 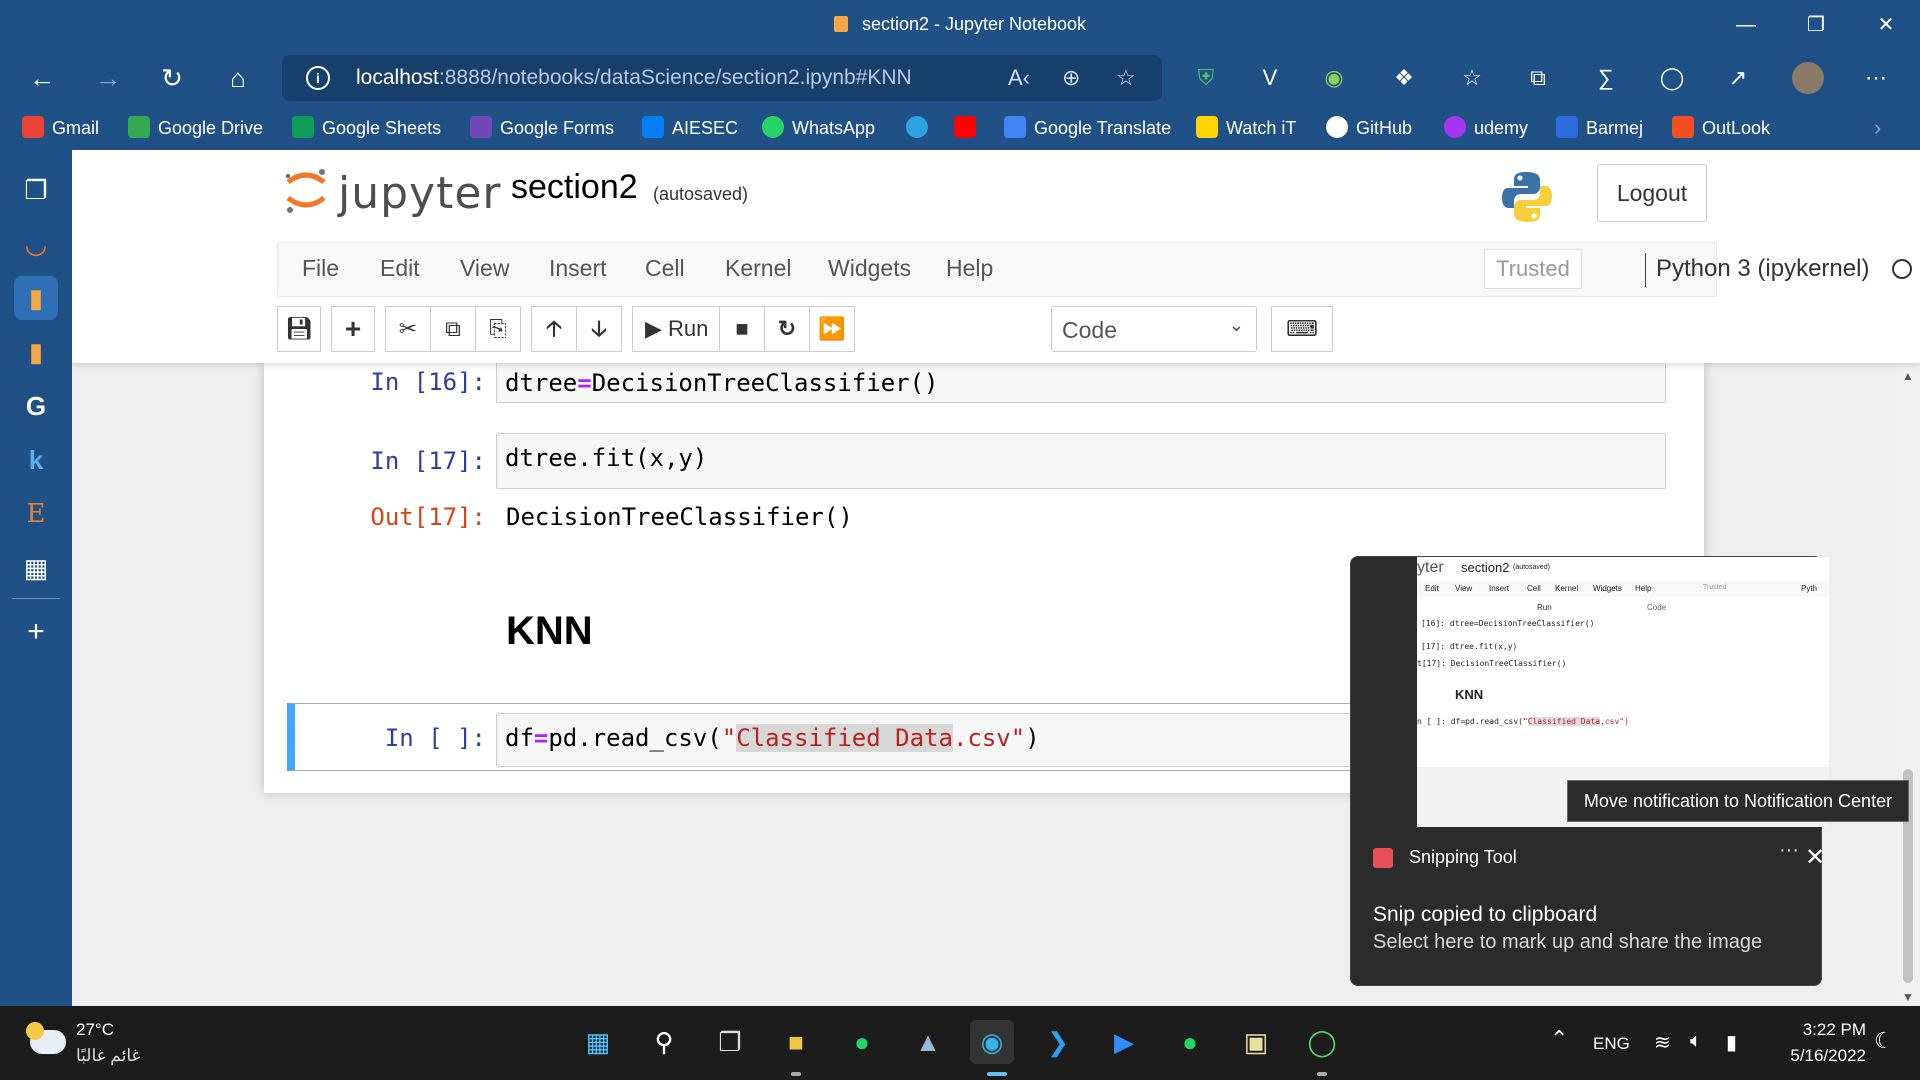 What do you see at coordinates (36, 352) in the screenshot?
I see `notebook-tab-icon: ▮` at bounding box center [36, 352].